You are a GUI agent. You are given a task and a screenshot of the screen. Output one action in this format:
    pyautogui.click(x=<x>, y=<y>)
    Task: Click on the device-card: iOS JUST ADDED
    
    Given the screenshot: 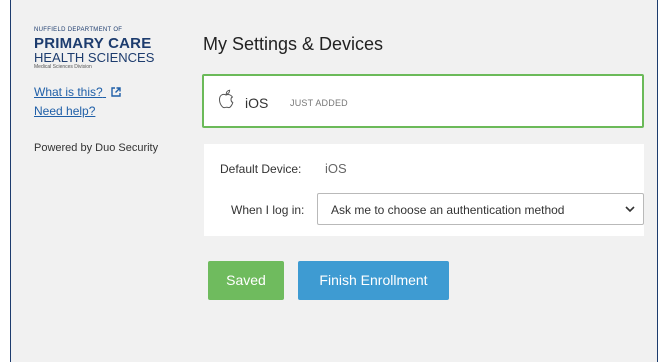 What is the action you would take?
    pyautogui.click(x=423, y=101)
    